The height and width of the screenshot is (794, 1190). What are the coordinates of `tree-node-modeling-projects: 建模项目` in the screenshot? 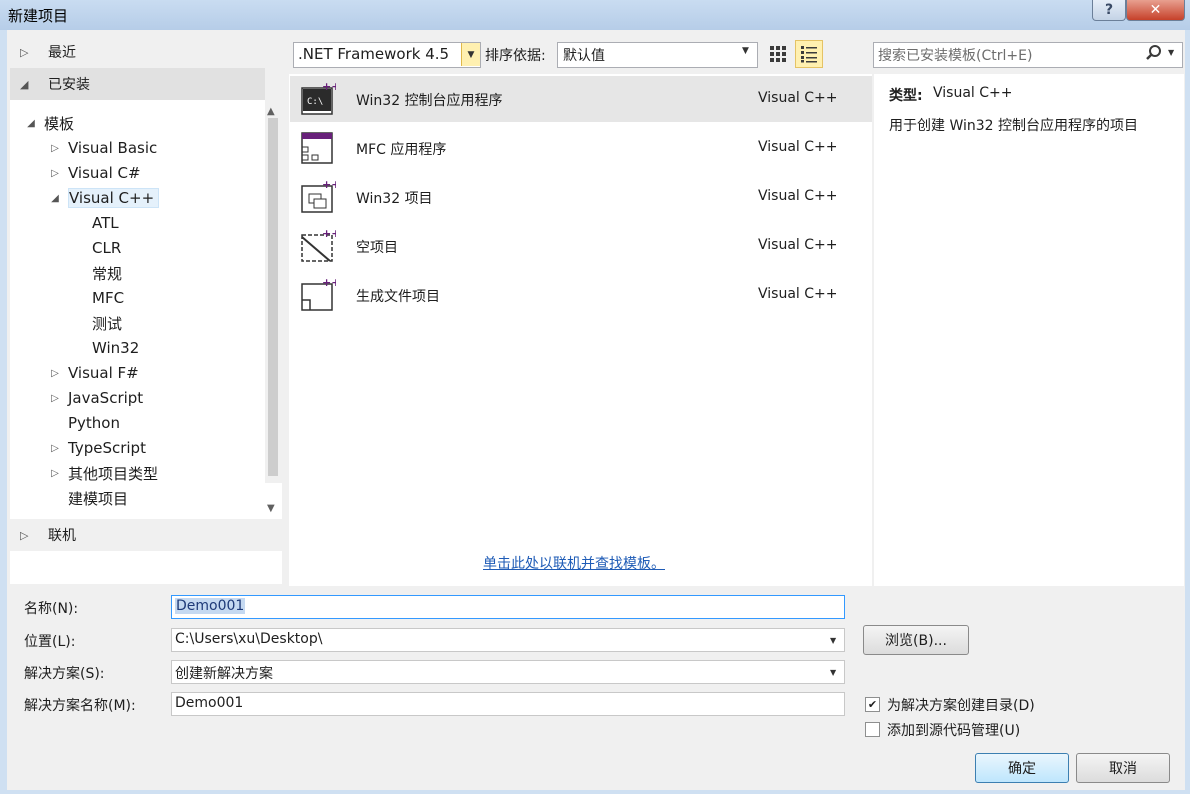 It's located at (98, 498).